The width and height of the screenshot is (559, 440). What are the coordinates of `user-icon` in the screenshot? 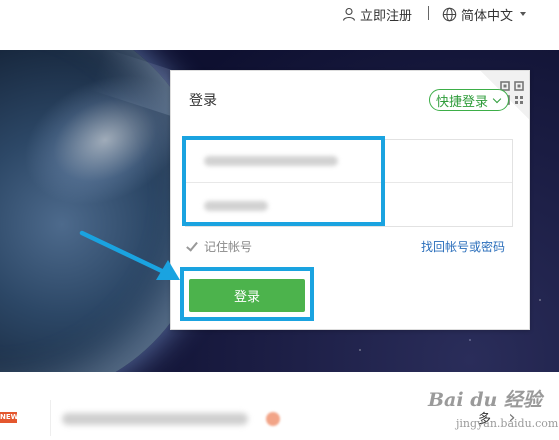 It's located at (349, 14).